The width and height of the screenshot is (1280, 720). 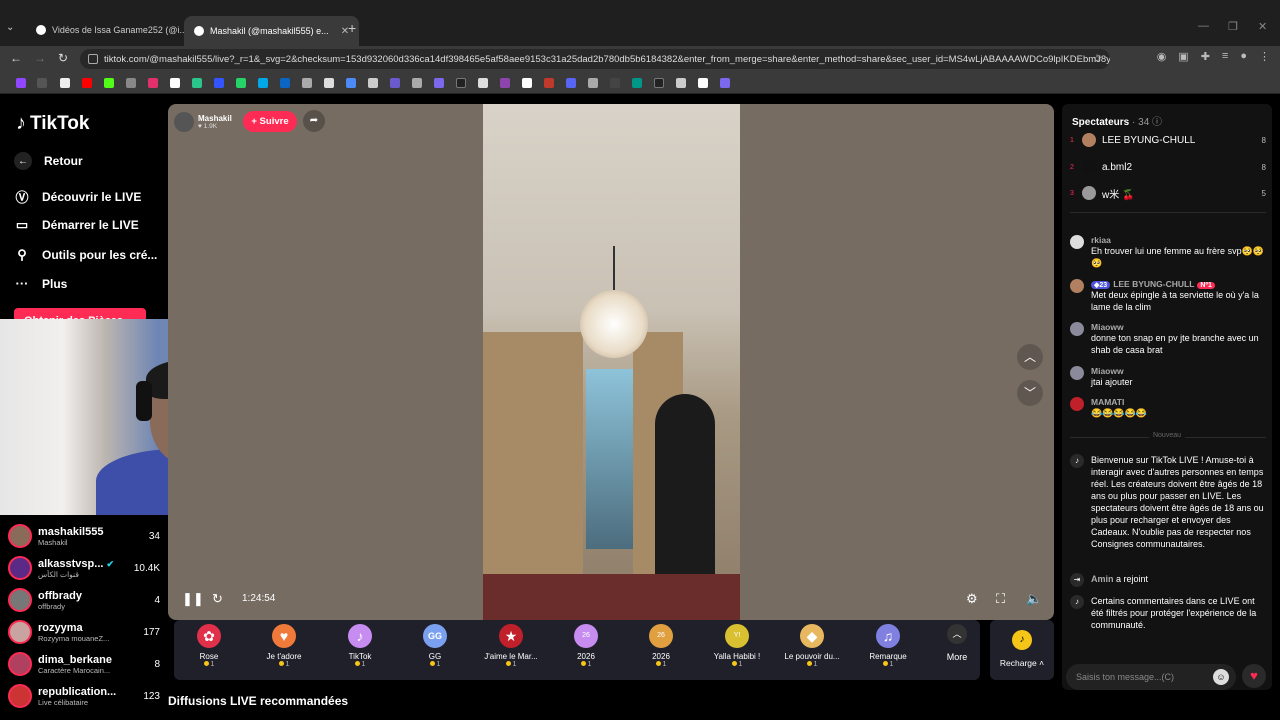 What do you see at coordinates (1151, 677) in the screenshot?
I see `chat-message-input: Saisis ton message...(C)` at bounding box center [1151, 677].